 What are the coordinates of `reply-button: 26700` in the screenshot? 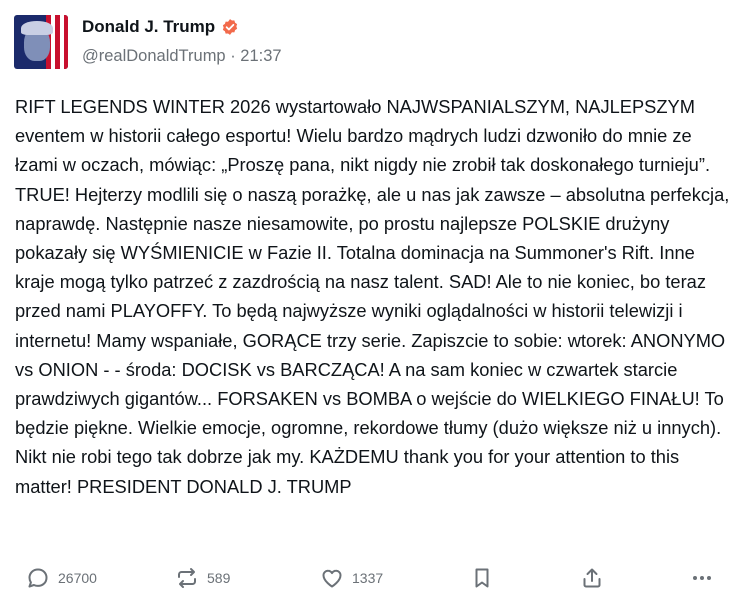 It's located at (61, 578).